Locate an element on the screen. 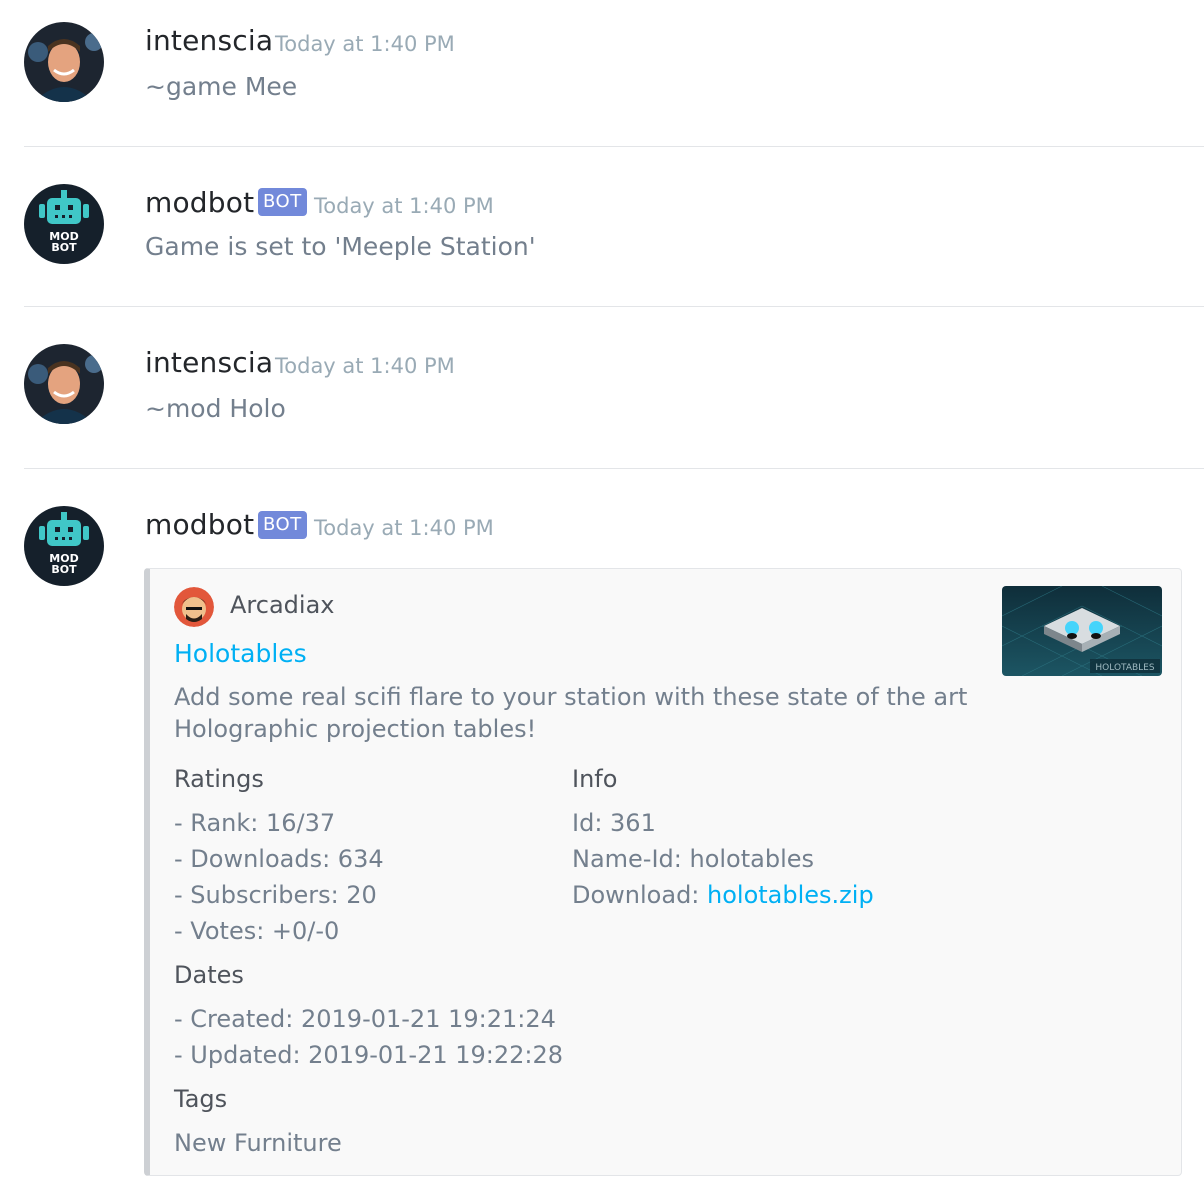  download-link: holotables.zip is located at coordinates (790, 895).